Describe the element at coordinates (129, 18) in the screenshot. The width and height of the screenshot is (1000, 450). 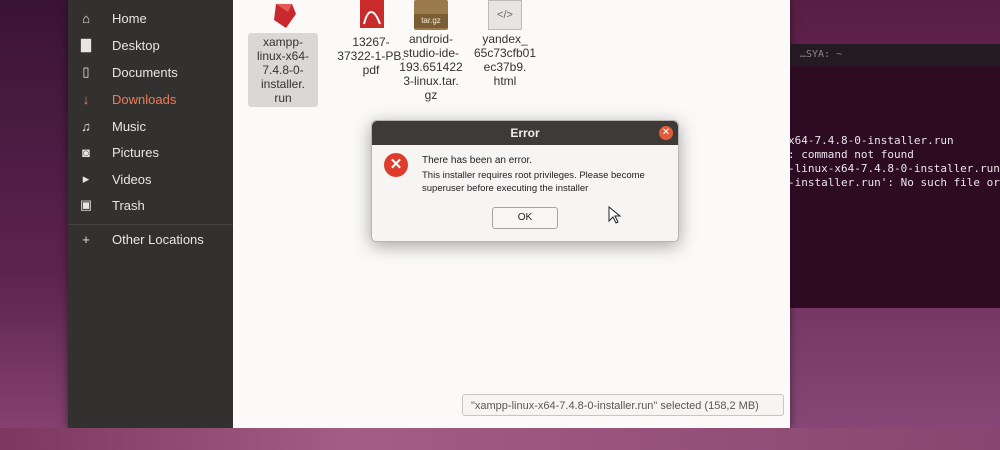
I see `sidebar-item-label: Home` at that location.